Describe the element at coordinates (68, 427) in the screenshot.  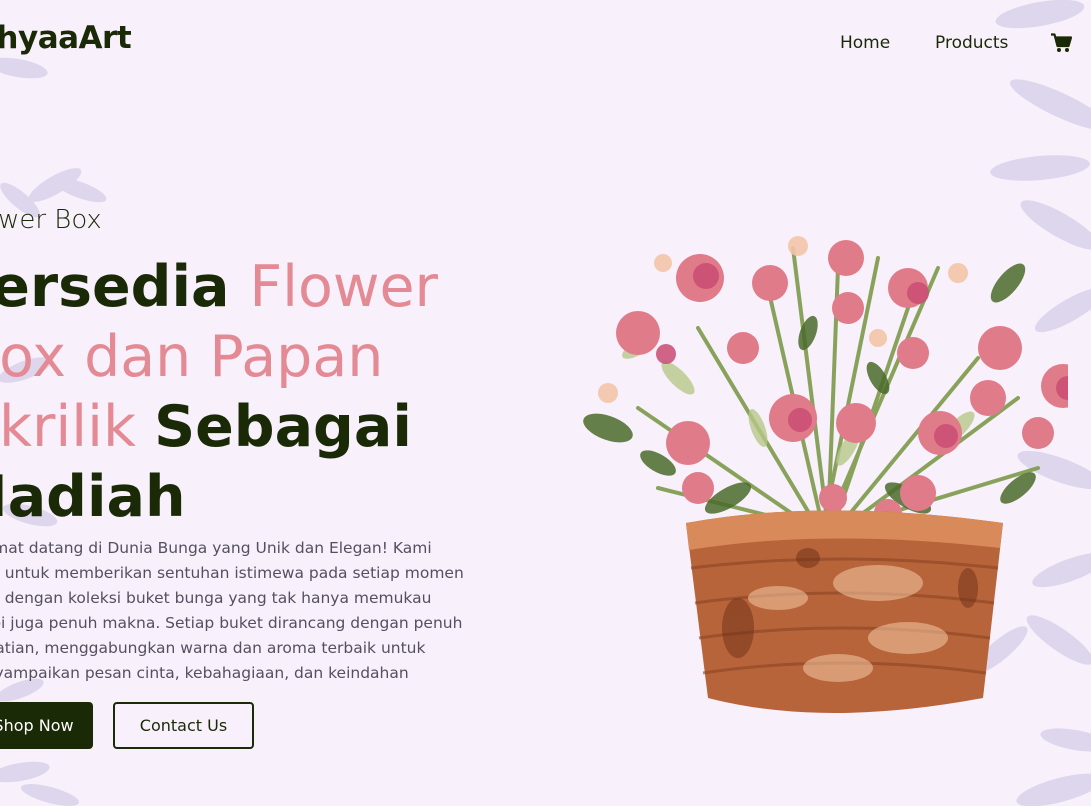
I see `headline-part: Akrilik` at that location.